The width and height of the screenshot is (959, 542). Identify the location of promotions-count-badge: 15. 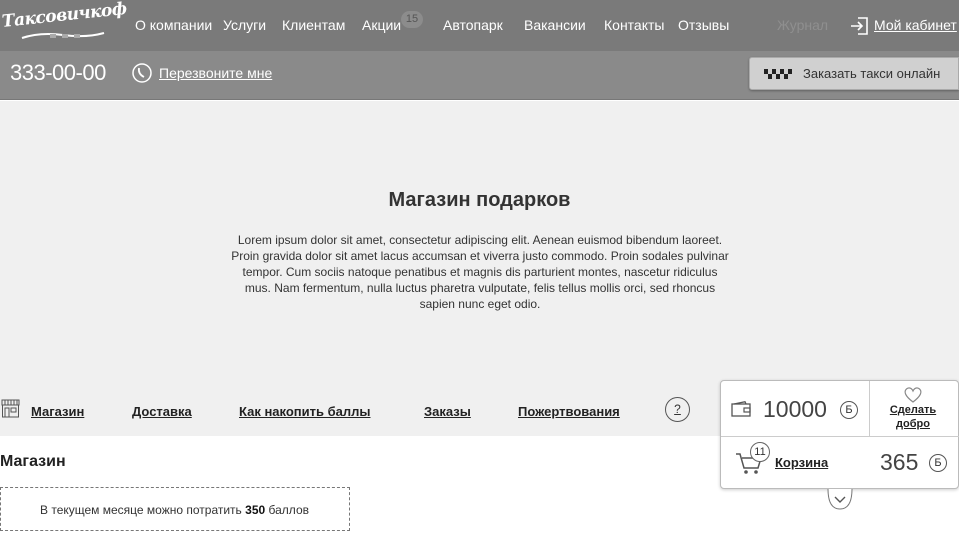
(412, 19).